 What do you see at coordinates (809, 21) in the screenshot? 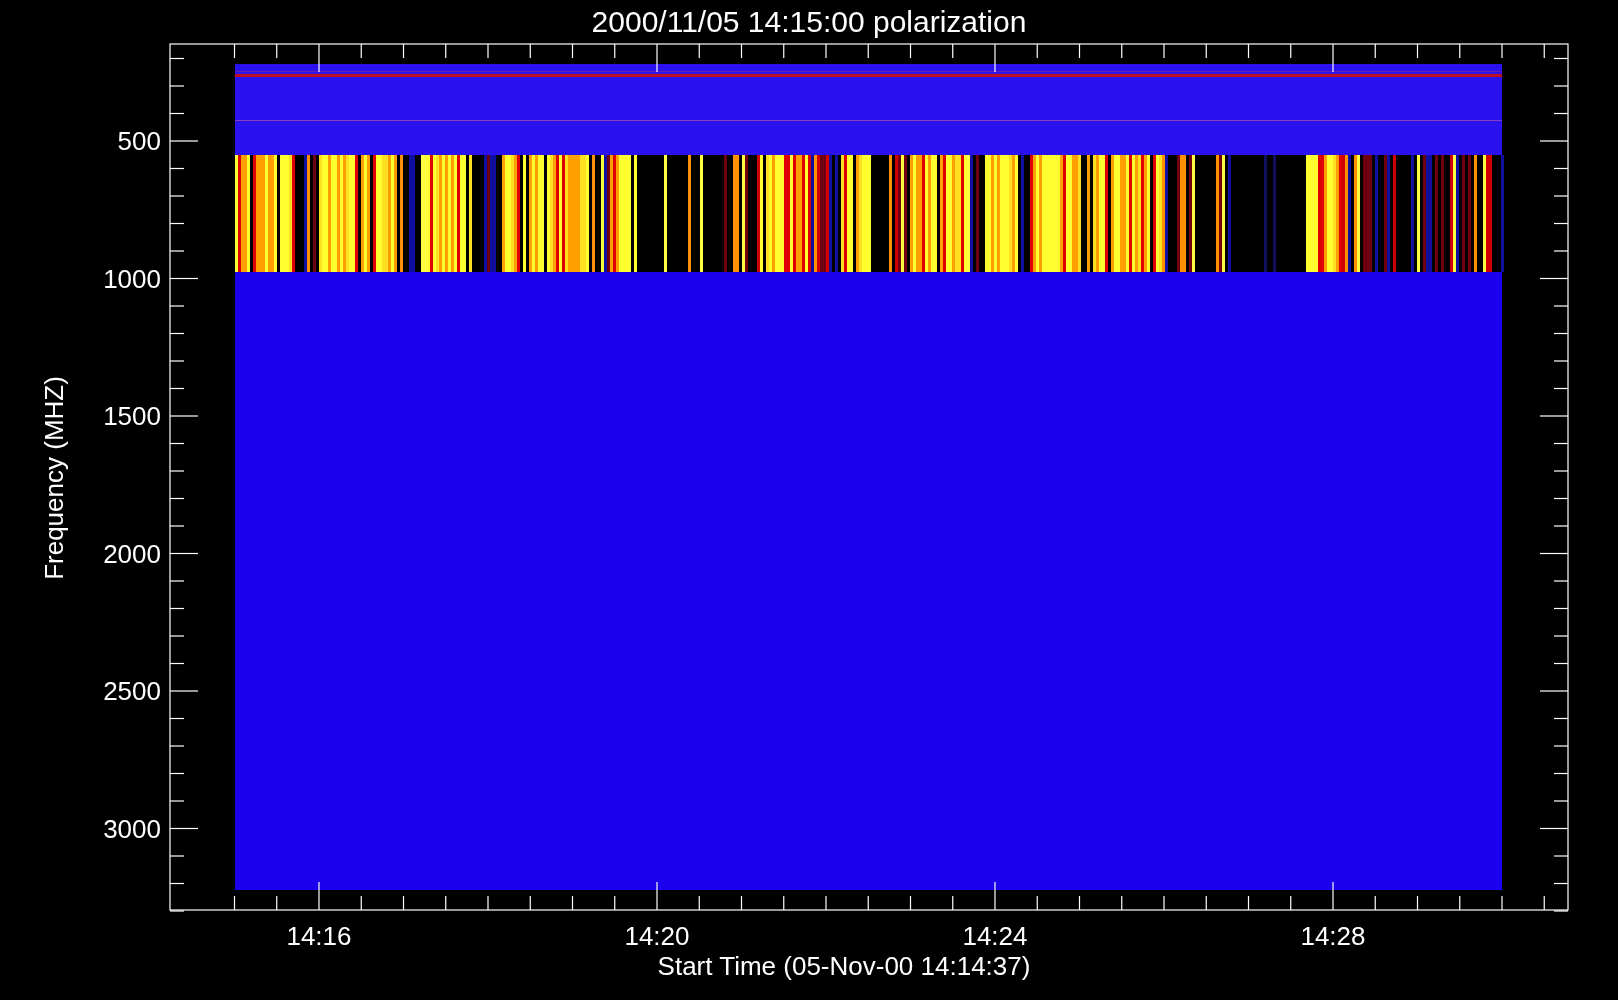
I see `chart-title: 2000/11/05 14:15:00 polarization` at bounding box center [809, 21].